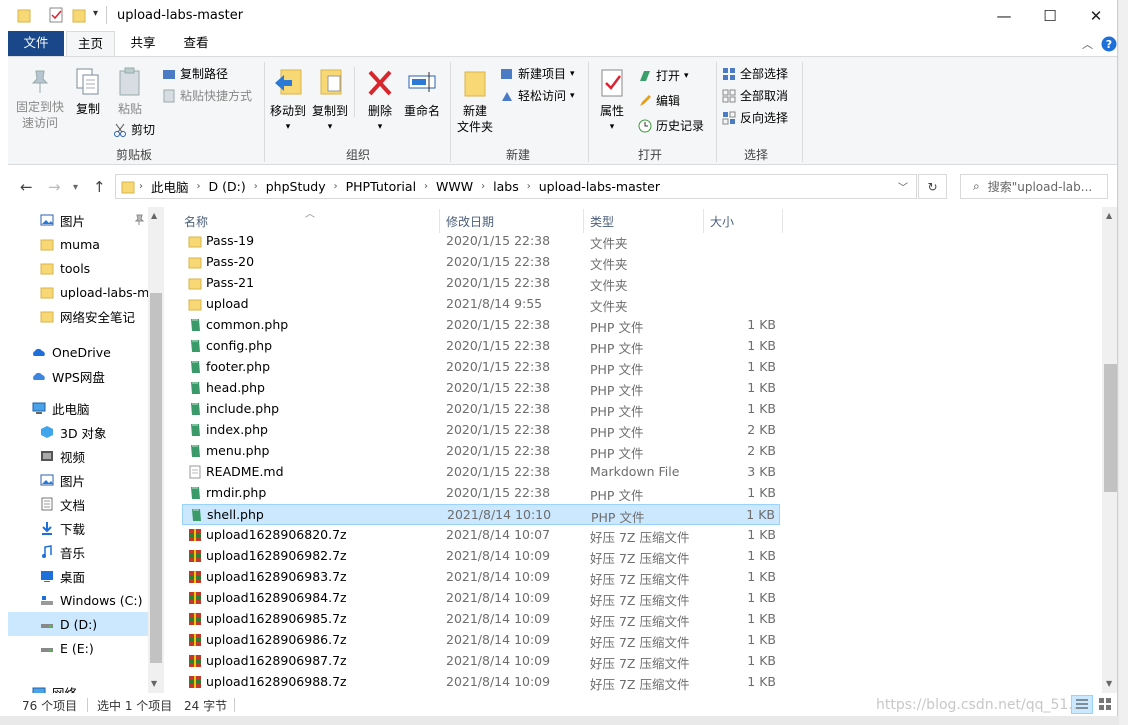 This screenshot has width=1128, height=725. I want to click on navigation-scrollbar: ▲ ▼, so click(156, 450).